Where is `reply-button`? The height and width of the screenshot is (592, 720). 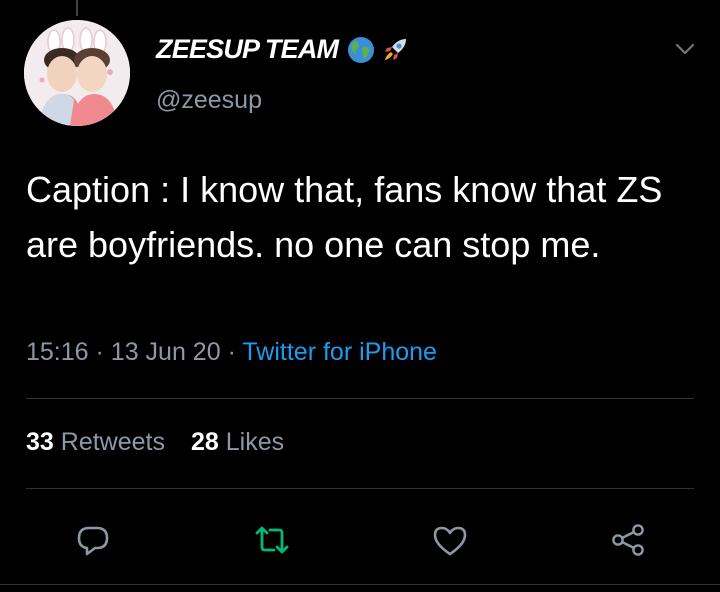
reply-button is located at coordinates (93, 540).